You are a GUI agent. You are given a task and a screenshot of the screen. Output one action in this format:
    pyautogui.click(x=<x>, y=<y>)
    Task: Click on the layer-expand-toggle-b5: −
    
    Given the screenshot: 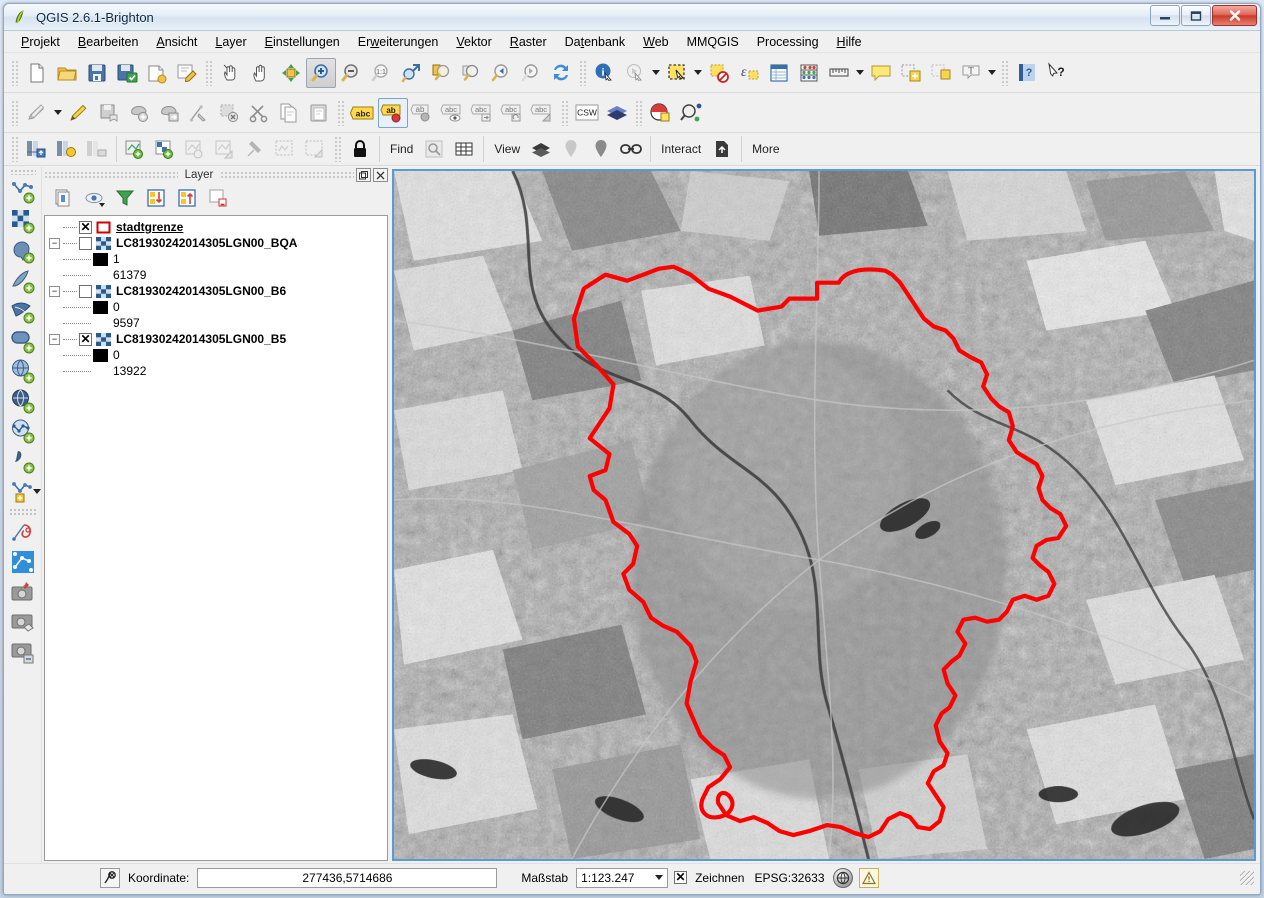 What is the action you would take?
    pyautogui.click(x=54, y=339)
    